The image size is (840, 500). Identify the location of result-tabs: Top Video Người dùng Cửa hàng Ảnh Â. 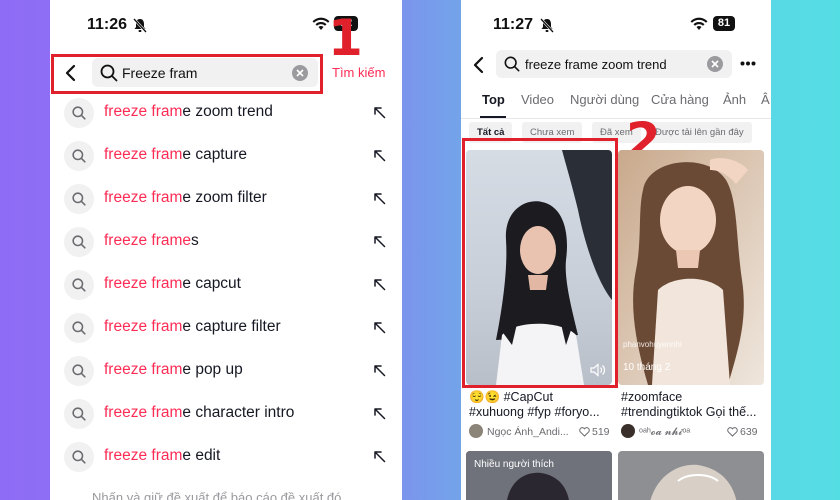
(616, 105).